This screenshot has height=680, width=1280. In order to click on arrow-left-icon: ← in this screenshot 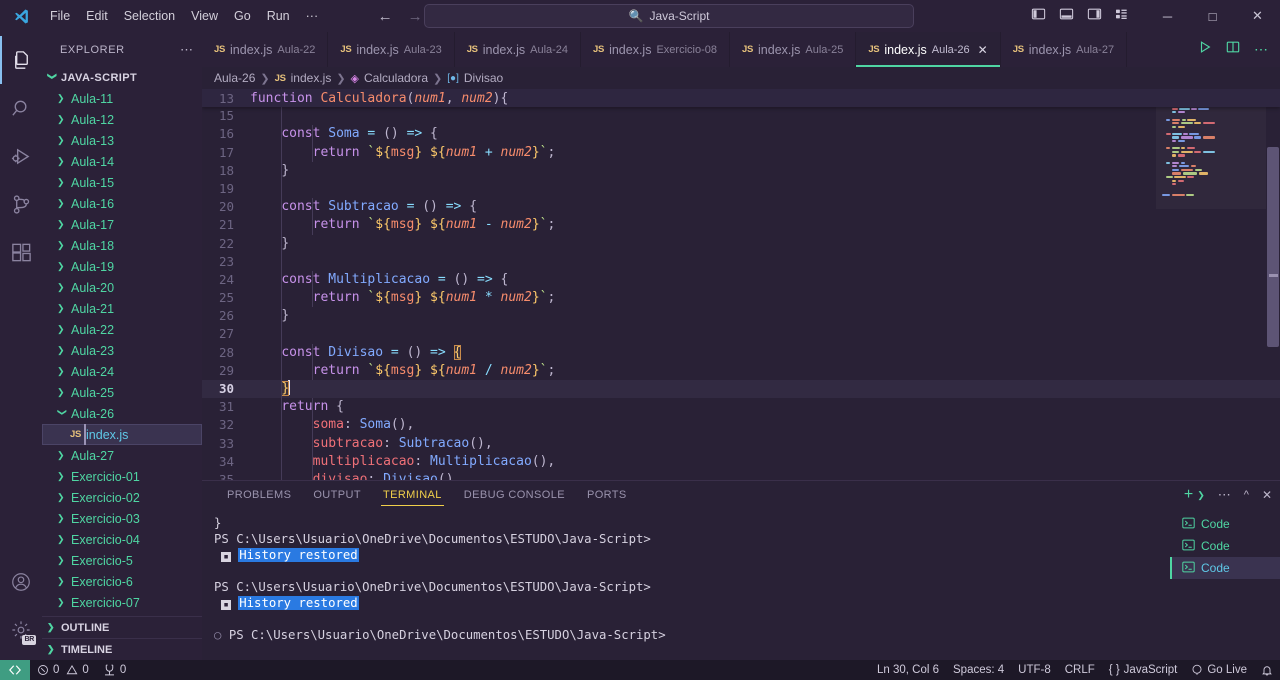, I will do `click(385, 16)`.